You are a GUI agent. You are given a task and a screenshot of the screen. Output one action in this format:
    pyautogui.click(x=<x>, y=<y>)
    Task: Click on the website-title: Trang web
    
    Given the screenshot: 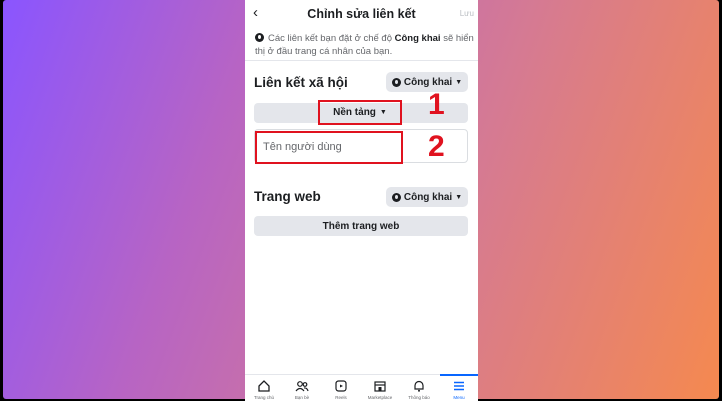 What is the action you would take?
    pyautogui.click(x=287, y=196)
    